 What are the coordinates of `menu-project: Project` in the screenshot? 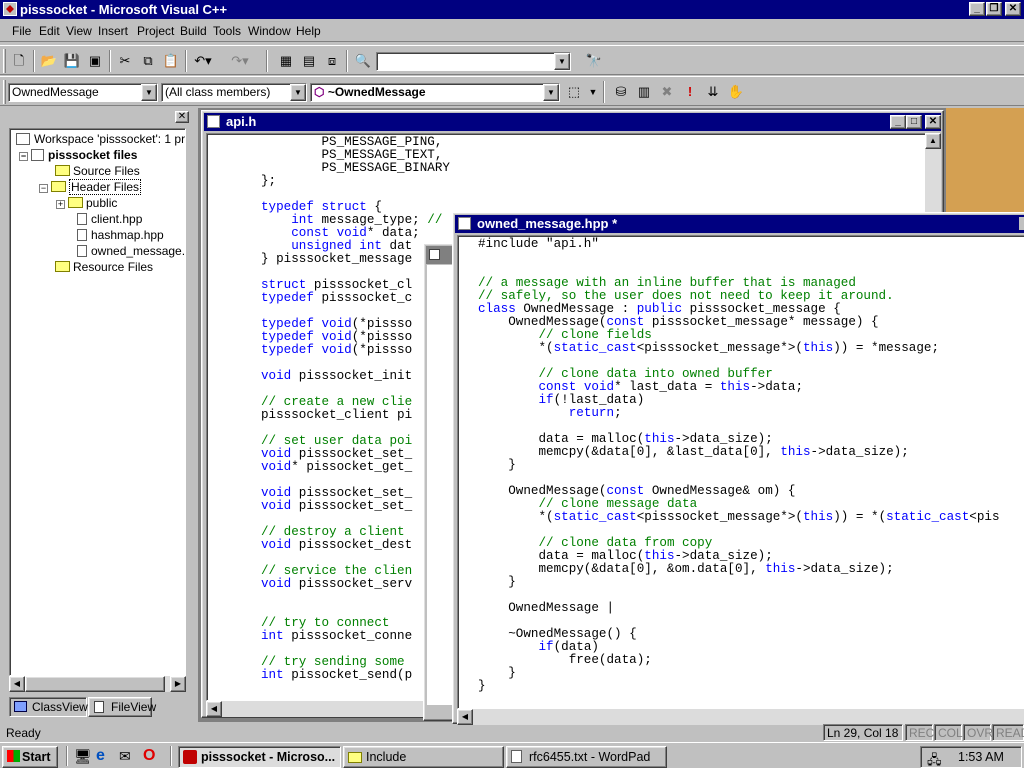 It's located at (155, 31).